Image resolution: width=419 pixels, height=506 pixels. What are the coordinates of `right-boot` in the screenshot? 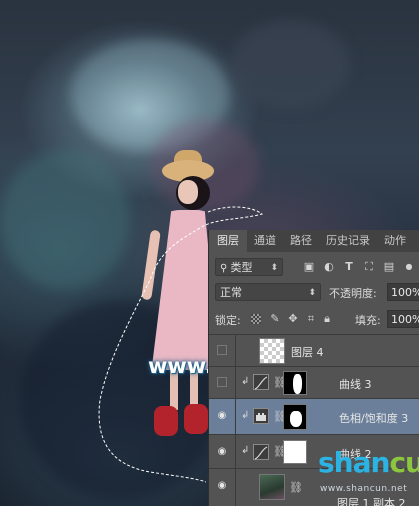 It's located at (196, 419).